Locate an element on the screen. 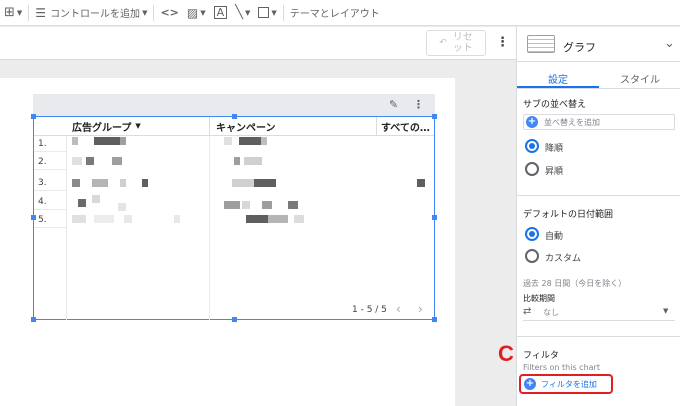 The width and height of the screenshot is (680, 406). add-filter-label: フィルタを追加 is located at coordinates (569, 384).